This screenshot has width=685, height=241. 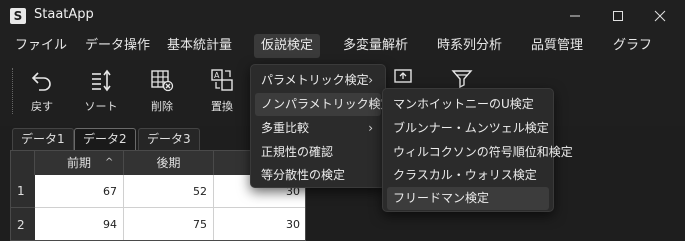 I want to click on table-cell: 94, so click(x=79, y=224).